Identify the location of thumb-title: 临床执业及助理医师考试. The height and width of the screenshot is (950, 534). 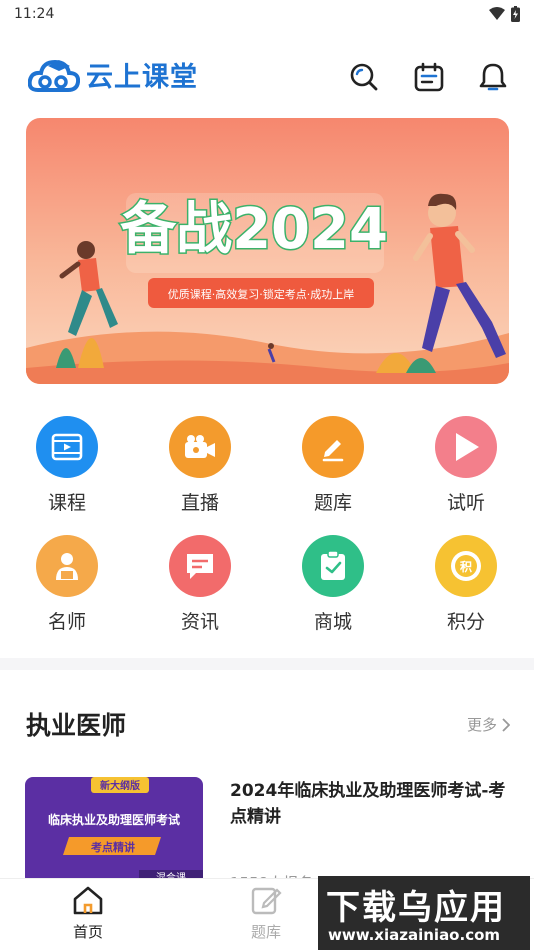
(114, 819).